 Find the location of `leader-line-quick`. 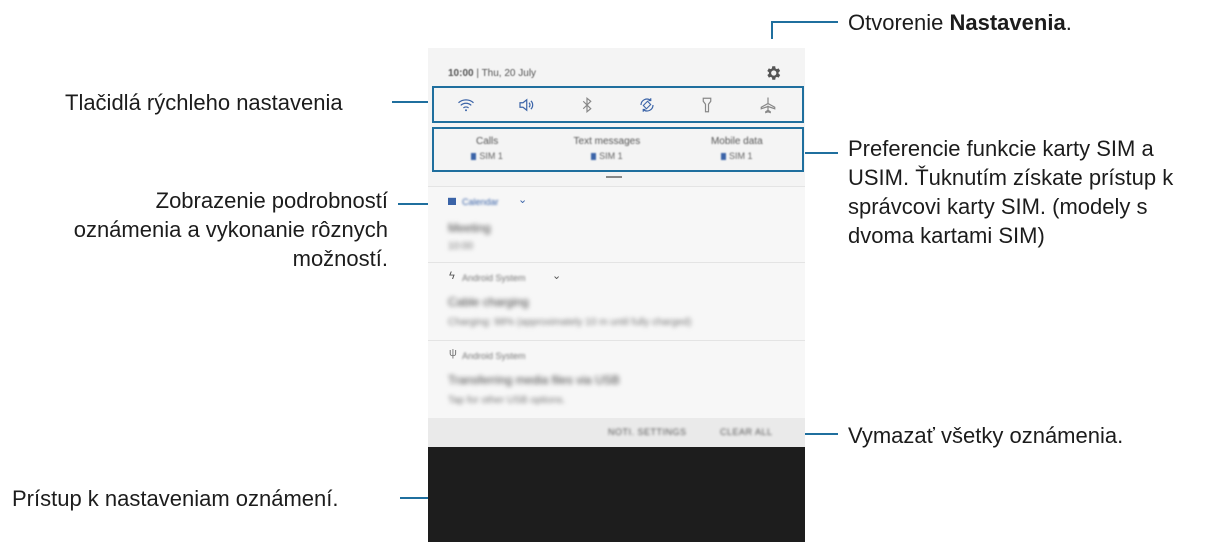

leader-line-quick is located at coordinates (412, 102).